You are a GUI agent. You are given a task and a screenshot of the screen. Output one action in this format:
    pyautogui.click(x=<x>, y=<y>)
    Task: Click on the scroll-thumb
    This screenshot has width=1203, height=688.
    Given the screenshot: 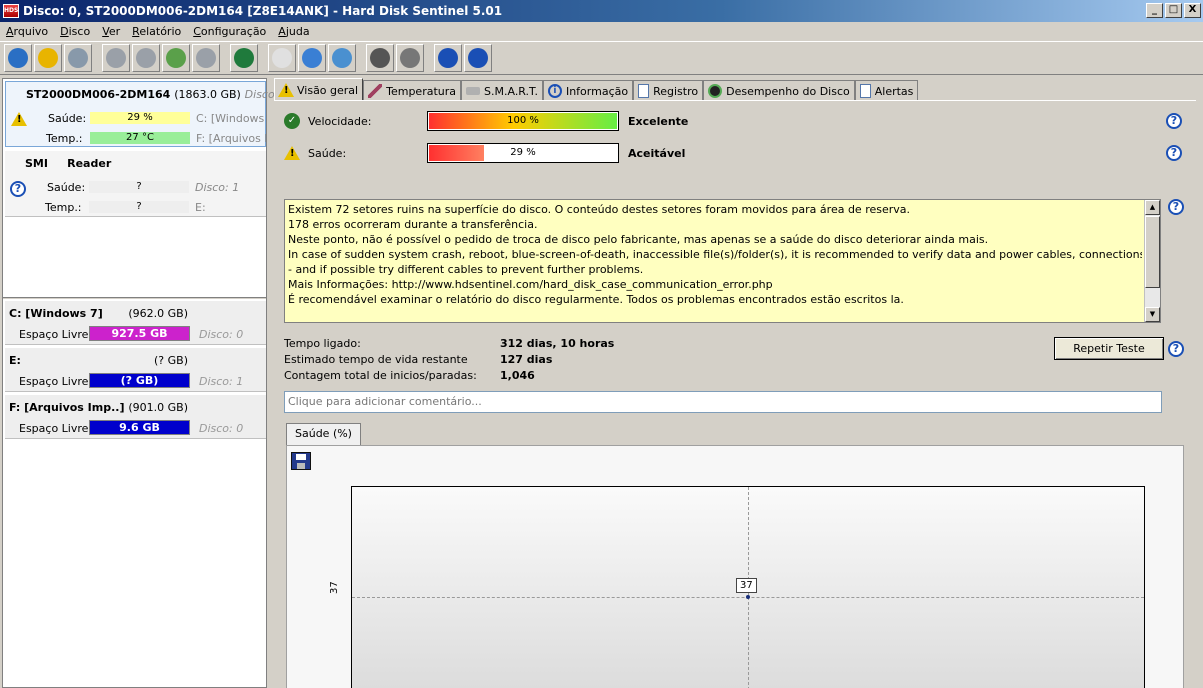 What is the action you would take?
    pyautogui.click(x=1152, y=252)
    